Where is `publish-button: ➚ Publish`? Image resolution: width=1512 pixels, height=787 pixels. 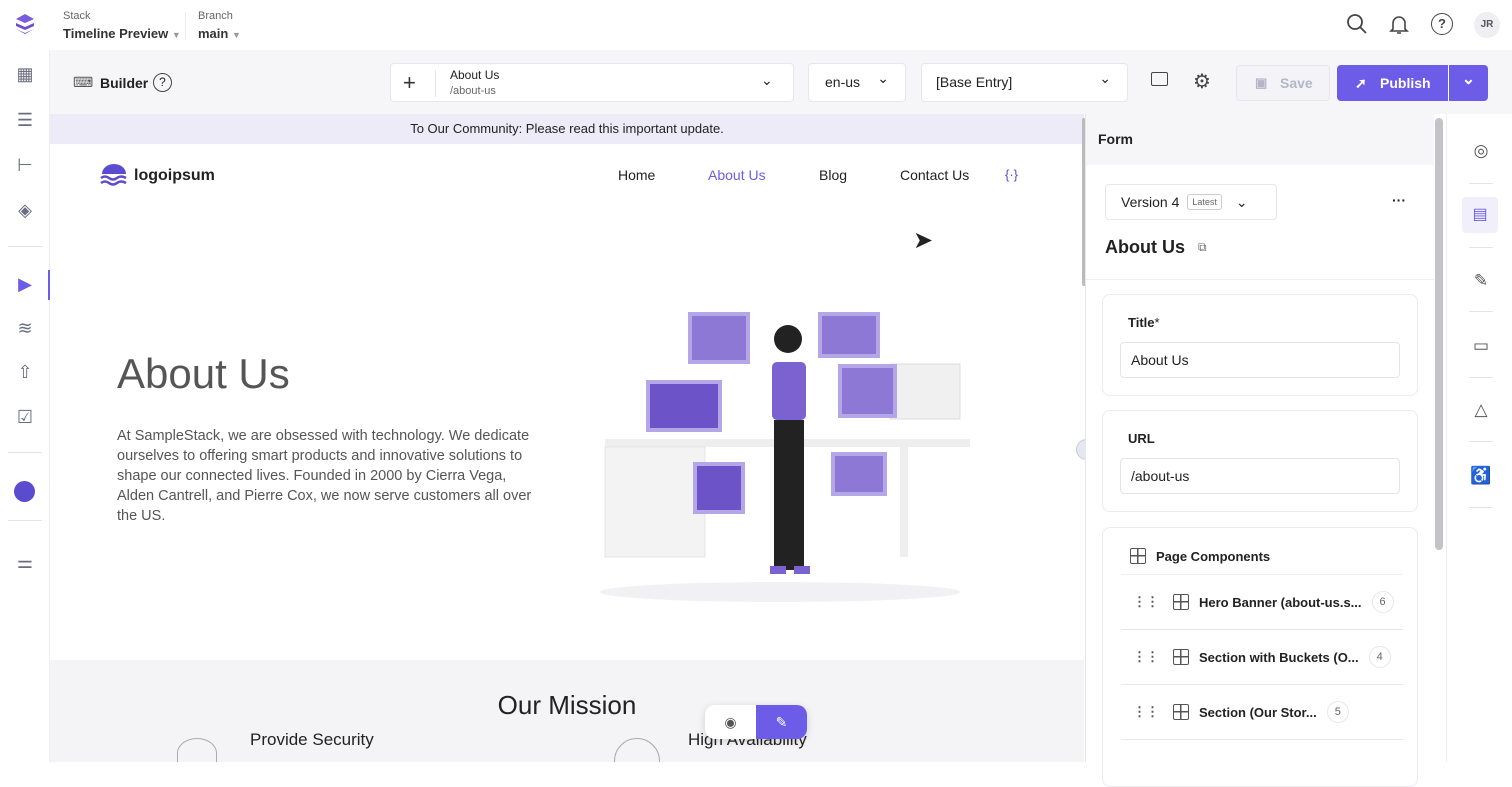 publish-button: ➚ Publish is located at coordinates (1392, 83).